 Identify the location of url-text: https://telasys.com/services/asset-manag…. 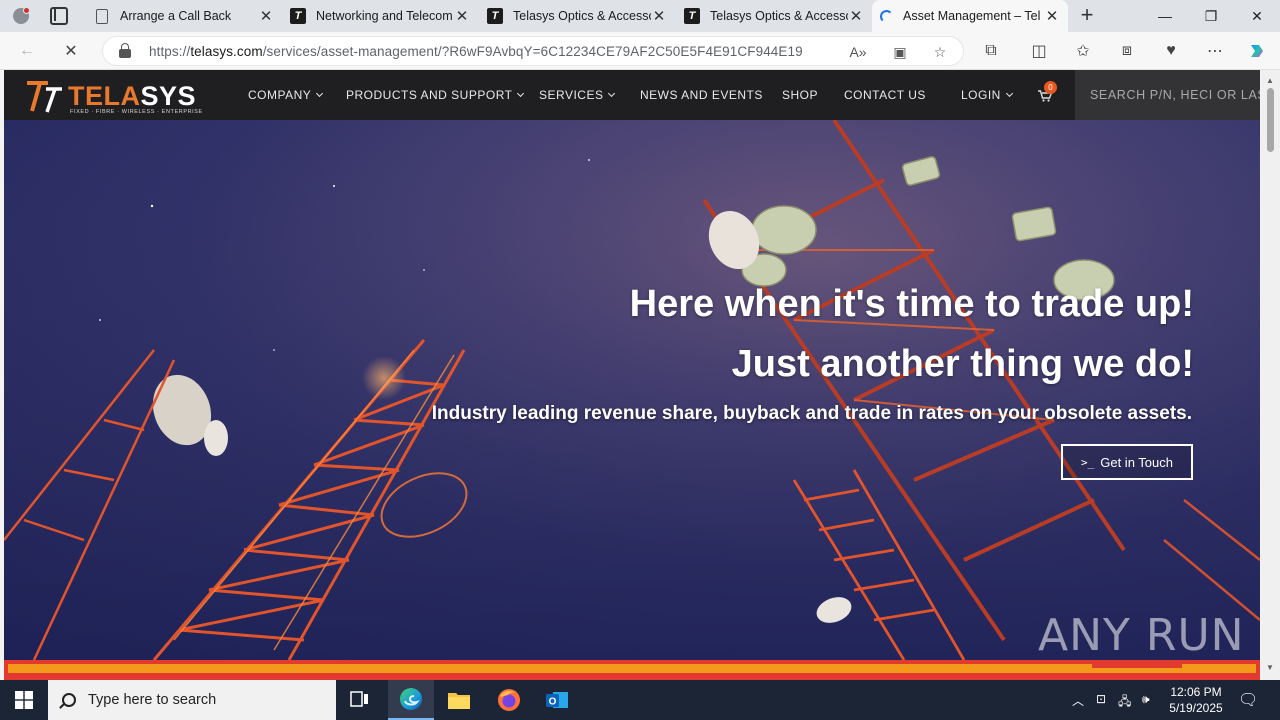
(476, 51).